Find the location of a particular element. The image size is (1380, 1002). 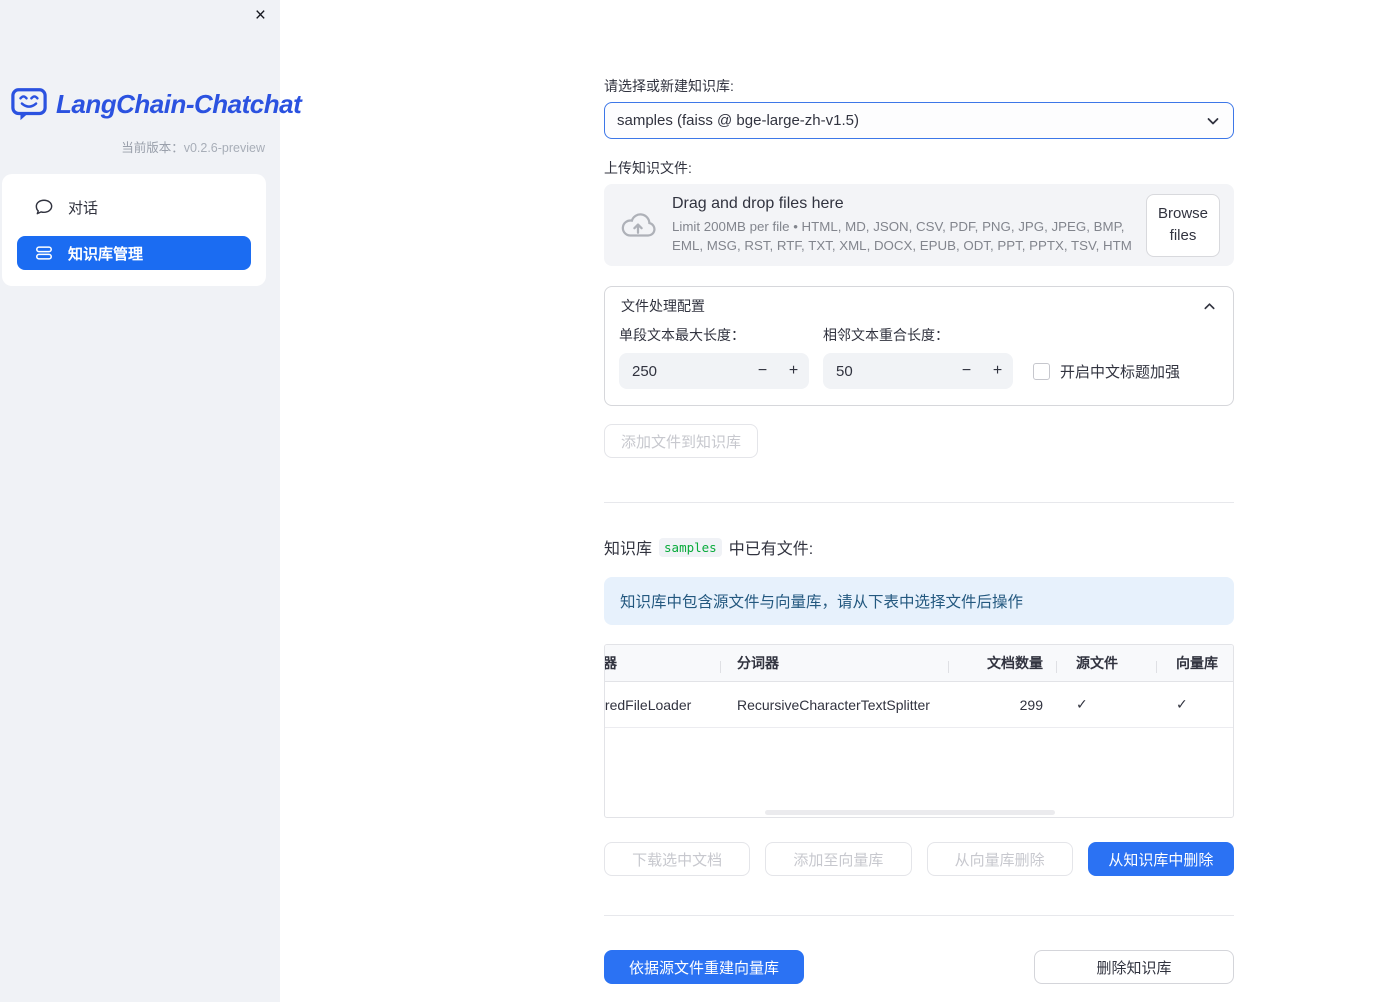

cloud-upload-icon is located at coordinates (638, 225).